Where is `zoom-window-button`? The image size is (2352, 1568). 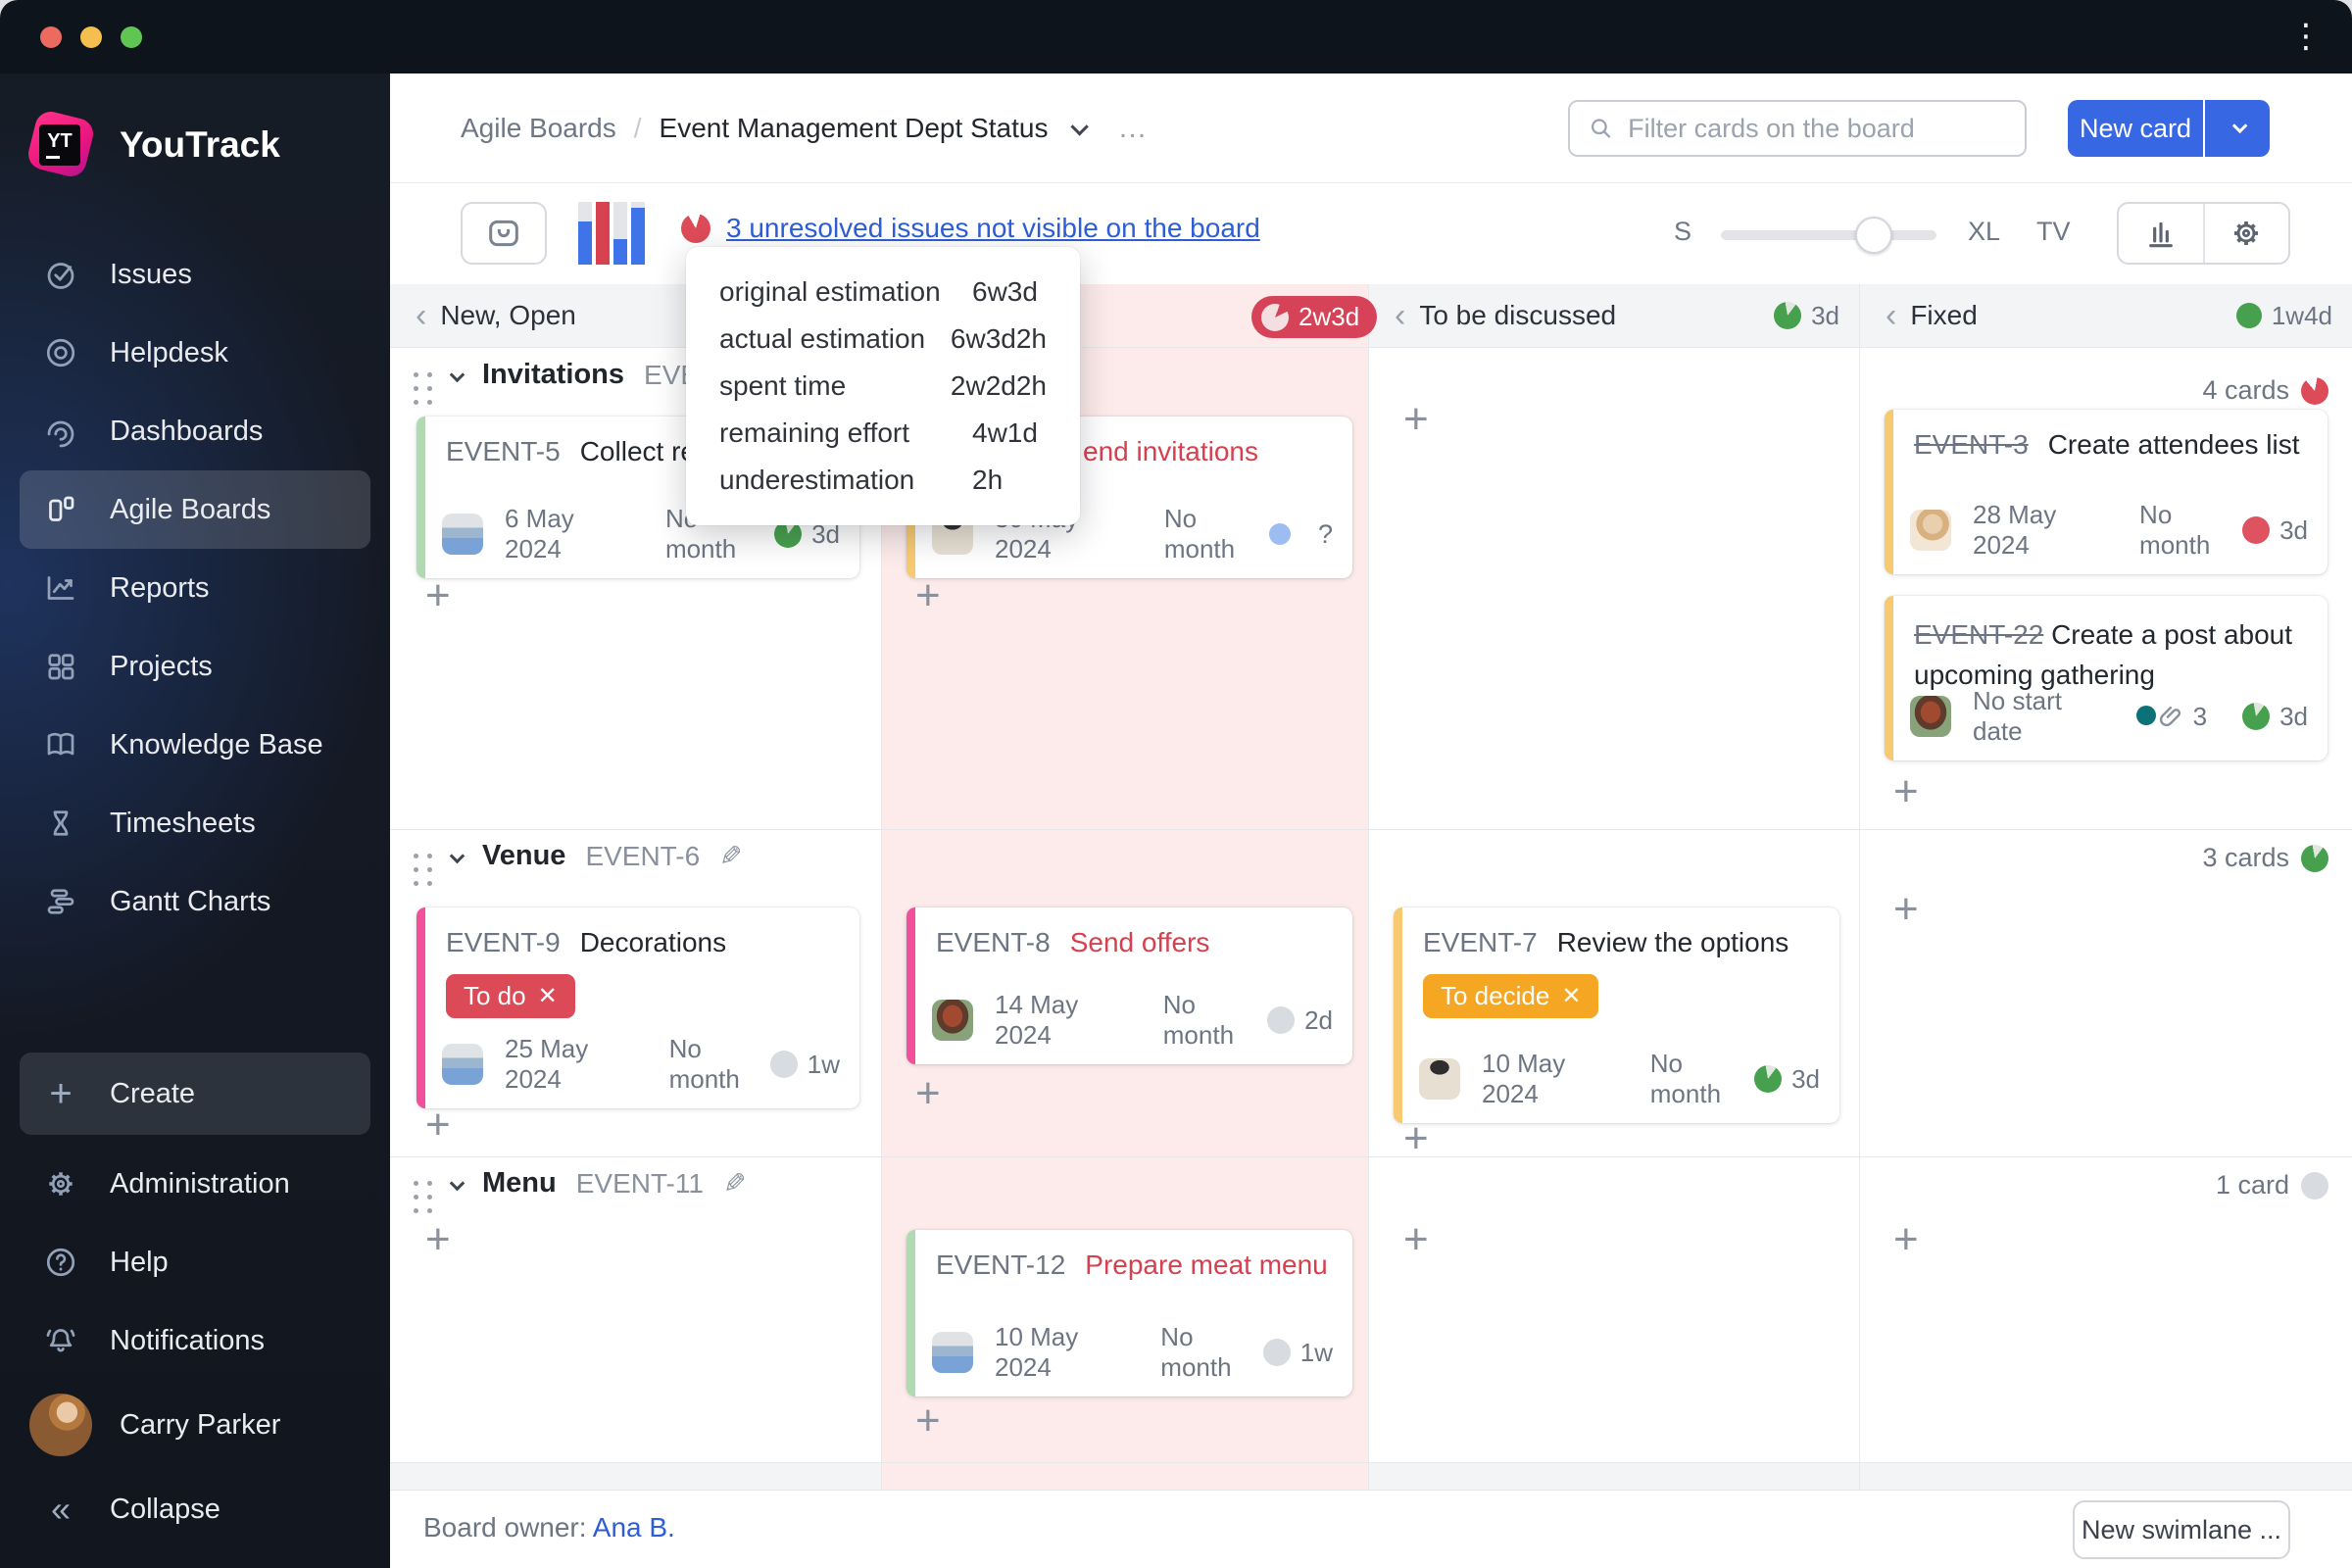
zoom-window-button is located at coordinates (131, 37).